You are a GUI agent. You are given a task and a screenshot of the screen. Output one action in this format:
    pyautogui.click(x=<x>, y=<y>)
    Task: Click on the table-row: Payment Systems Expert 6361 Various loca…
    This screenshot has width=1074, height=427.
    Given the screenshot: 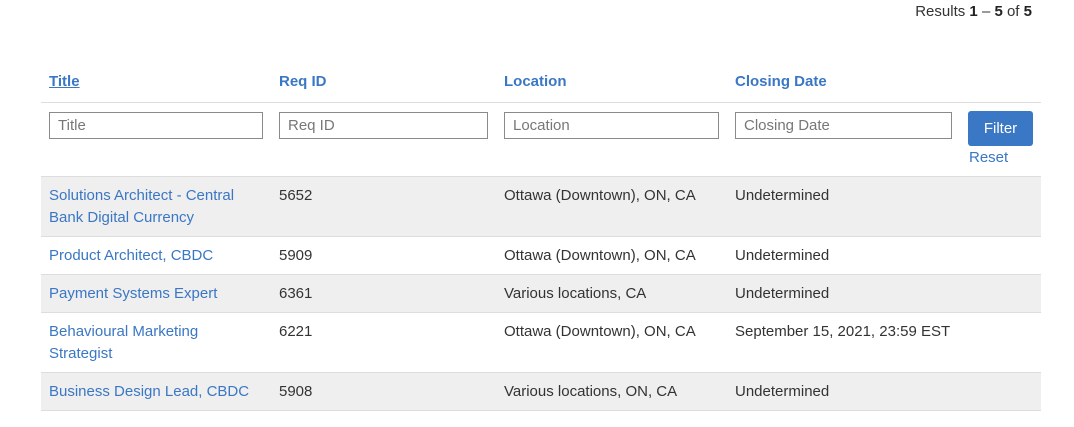 What is the action you would take?
    pyautogui.click(x=541, y=293)
    